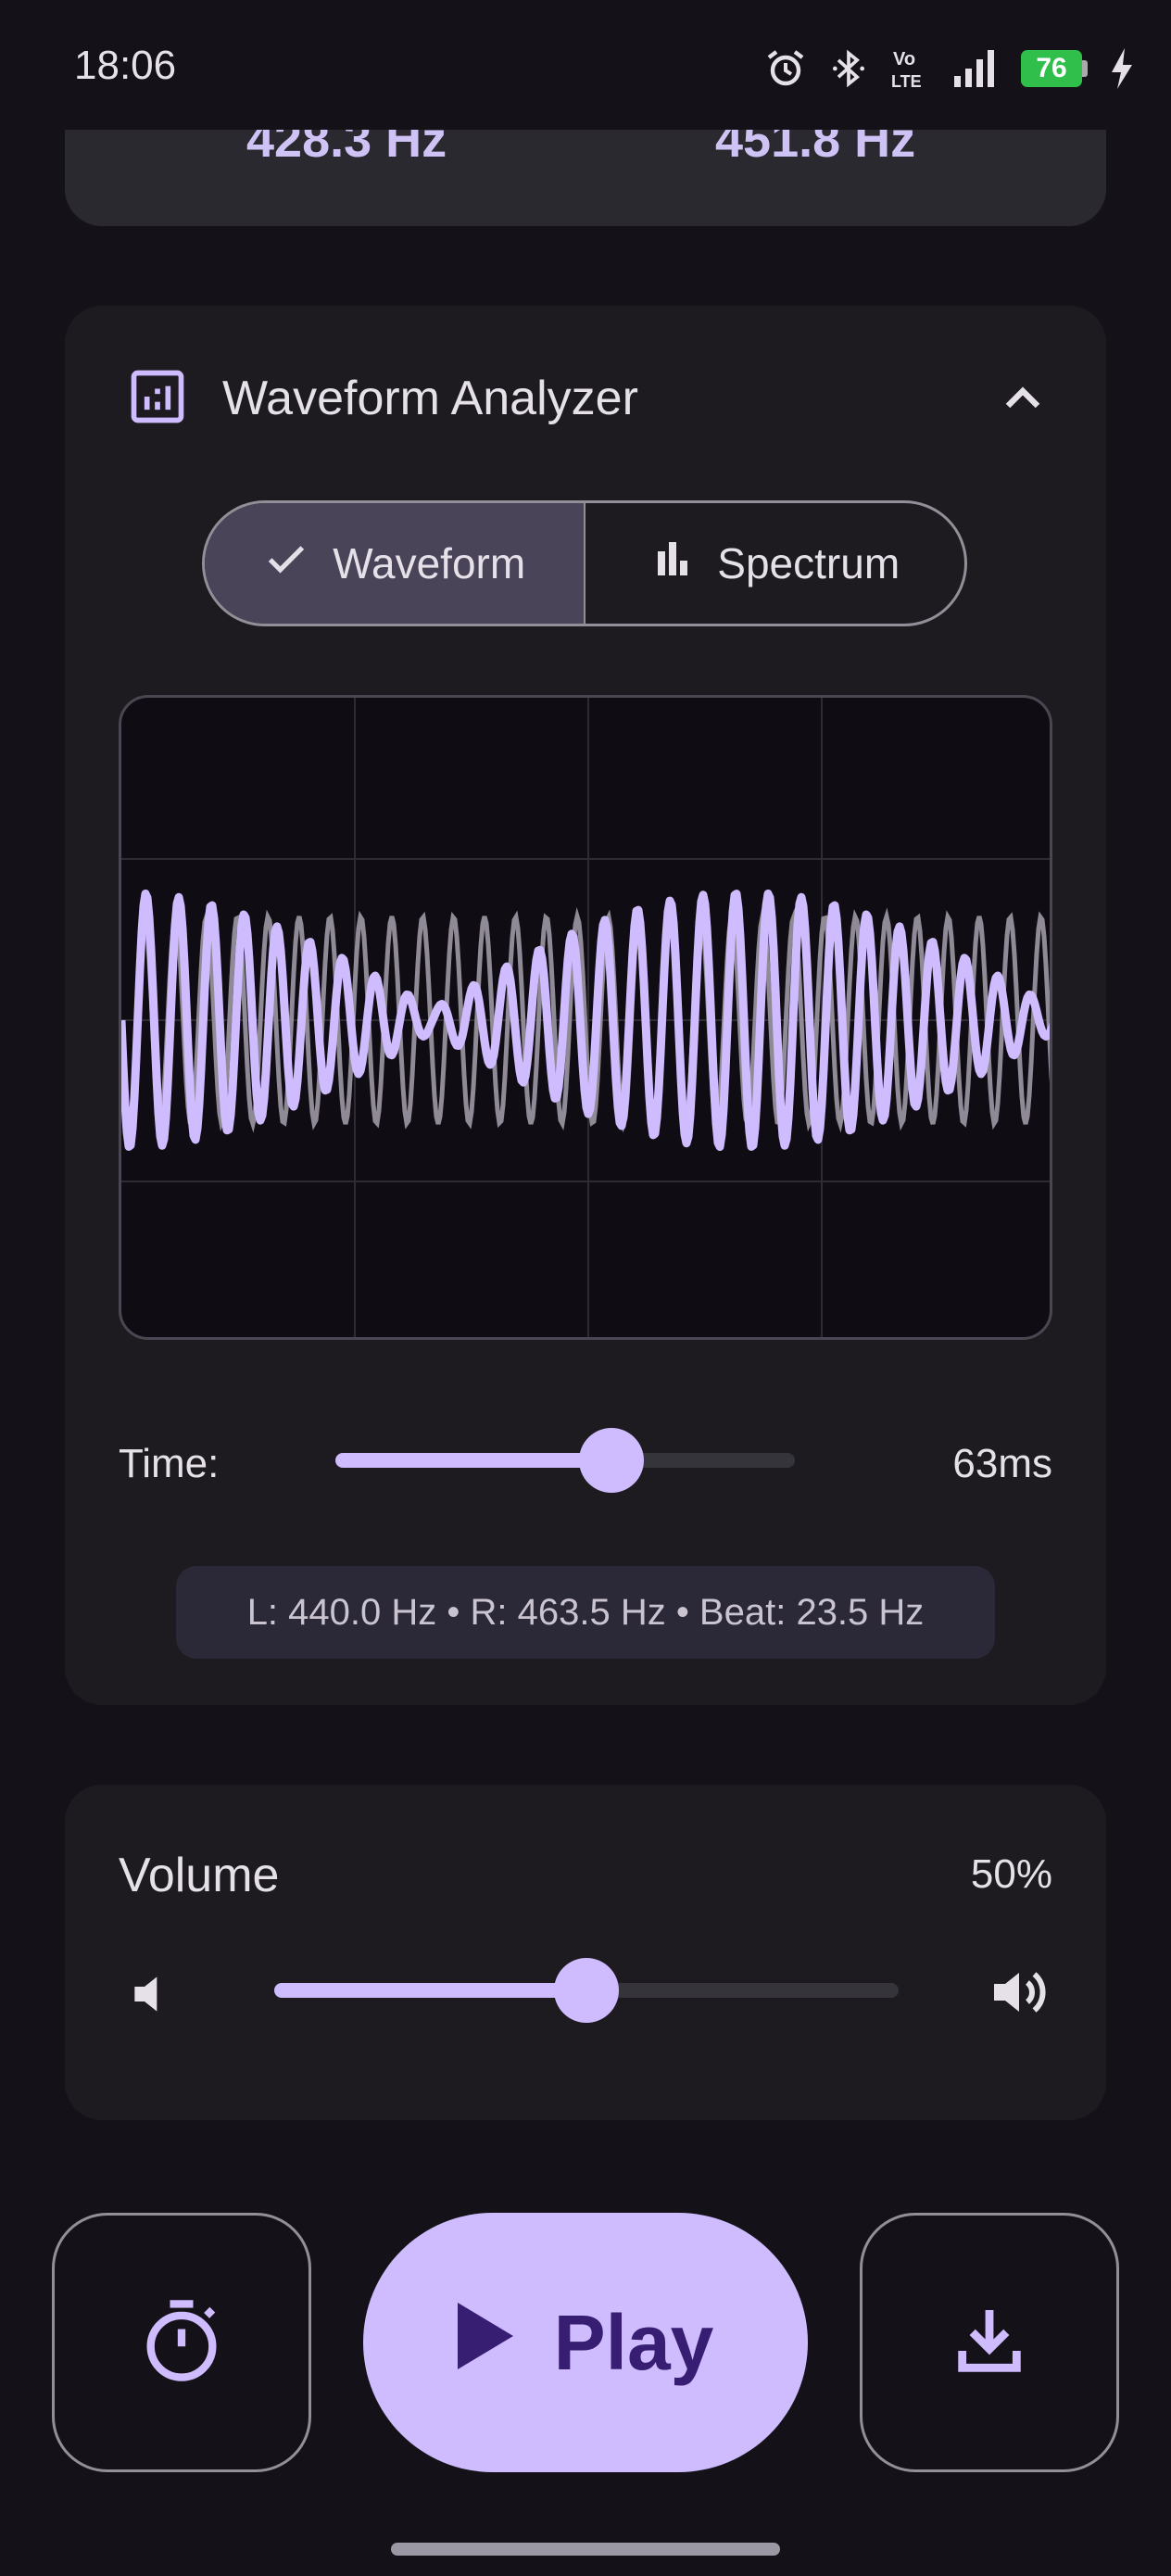 The image size is (1171, 2576). Describe the element at coordinates (485, 2343) in the screenshot. I see `play-icon` at that location.